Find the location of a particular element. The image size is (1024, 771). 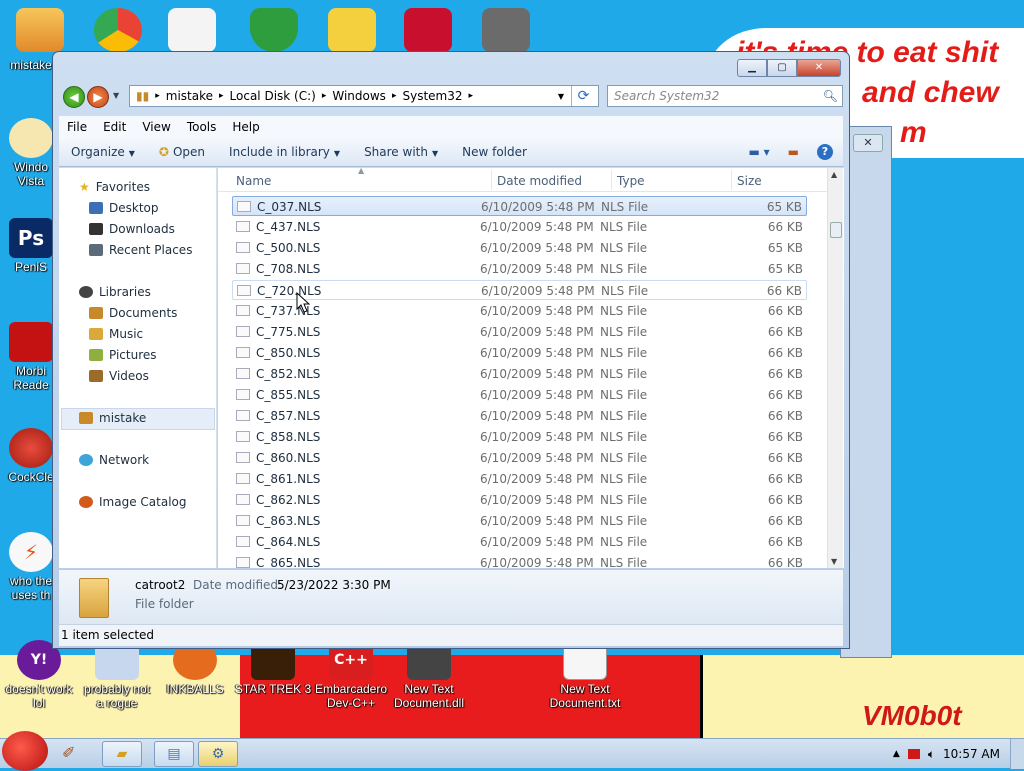

nav-mistake: mistake is located at coordinates (112, 418).